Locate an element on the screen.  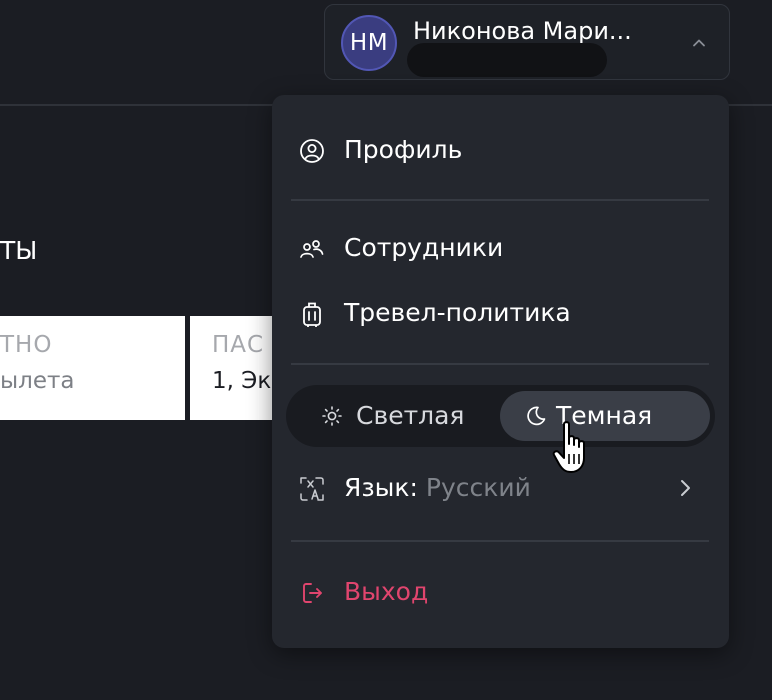
info-card: ПАС 1, Эк is located at coordinates (235, 368).